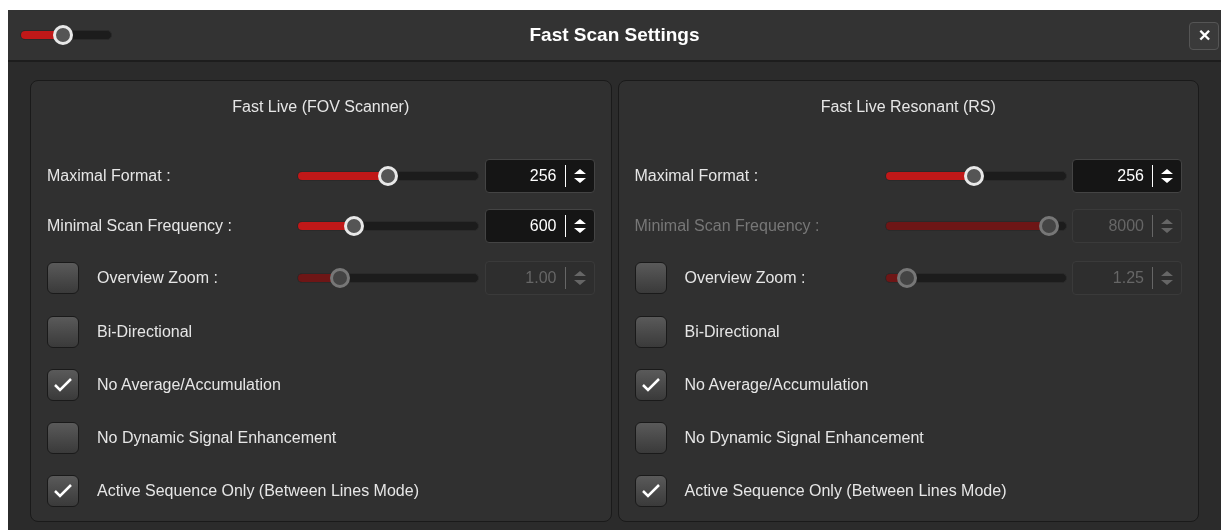 This screenshot has width=1221, height=530. I want to click on spin-field: 600, so click(539, 226).